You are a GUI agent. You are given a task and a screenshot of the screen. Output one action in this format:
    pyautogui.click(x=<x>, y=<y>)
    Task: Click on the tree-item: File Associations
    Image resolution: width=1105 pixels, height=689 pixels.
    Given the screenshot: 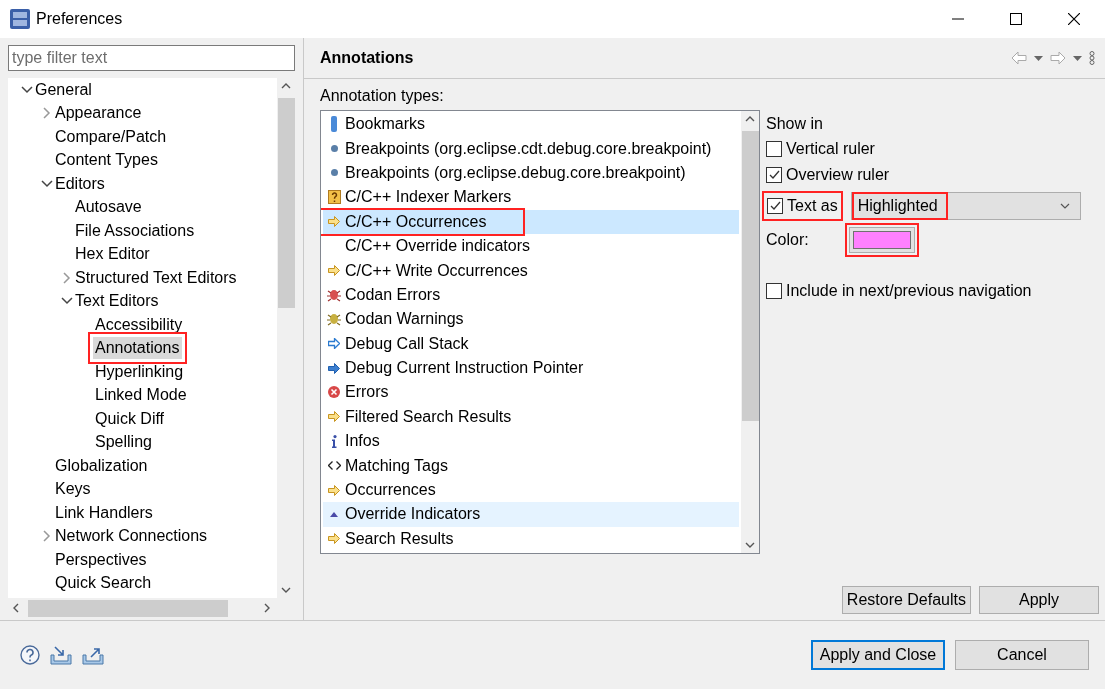 What is the action you would take?
    pyautogui.click(x=135, y=230)
    